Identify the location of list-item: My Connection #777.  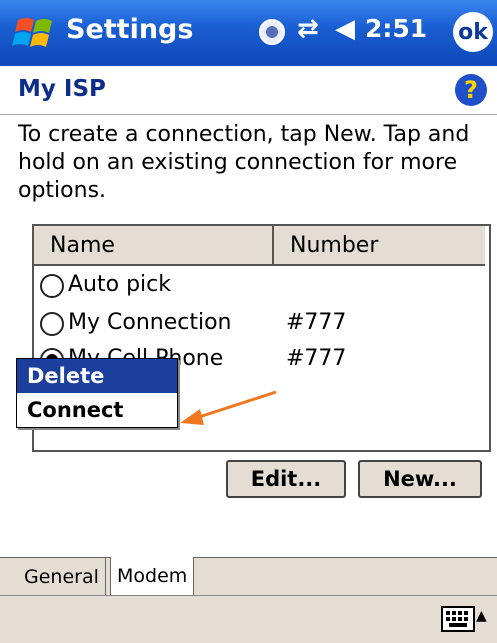
(261, 326).